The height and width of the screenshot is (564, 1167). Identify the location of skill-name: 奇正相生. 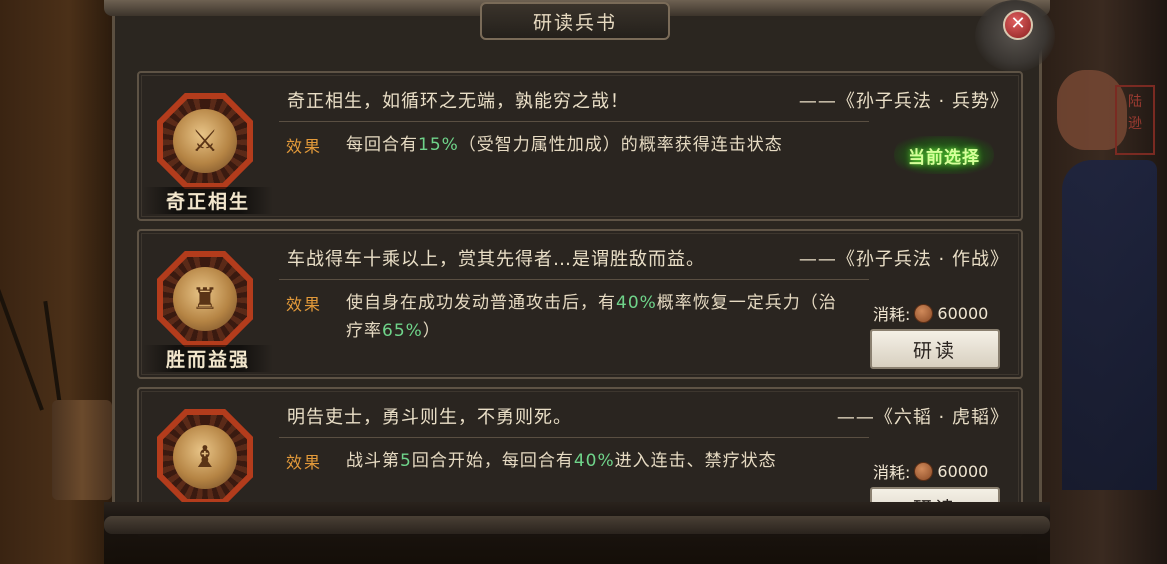
(208, 200).